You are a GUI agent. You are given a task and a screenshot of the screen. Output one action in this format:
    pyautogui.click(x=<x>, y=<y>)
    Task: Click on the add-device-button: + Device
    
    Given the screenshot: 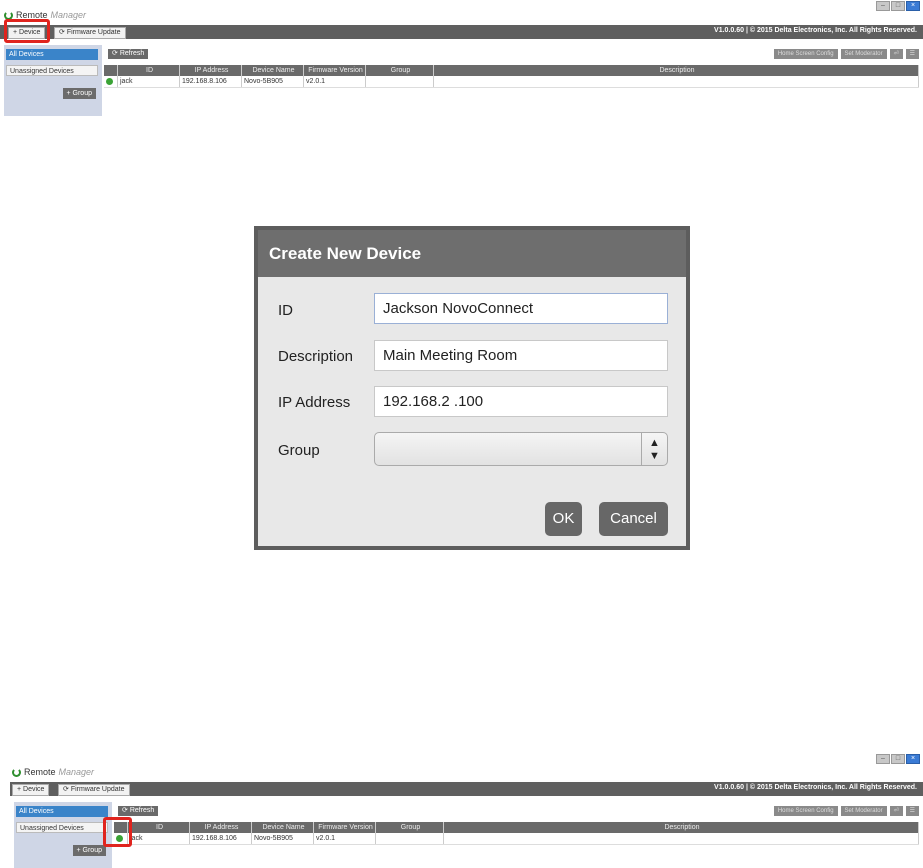 What is the action you would take?
    pyautogui.click(x=31, y=790)
    